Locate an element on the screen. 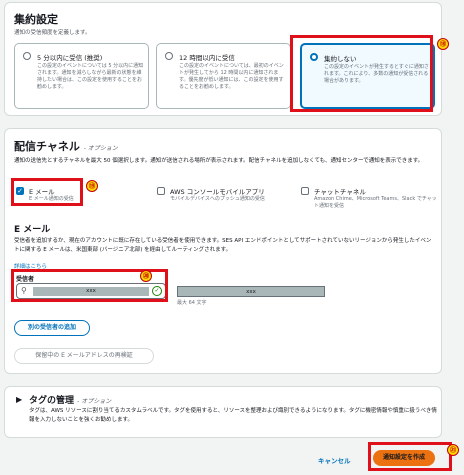  callout-19: ⑲ is located at coordinates (92, 186).